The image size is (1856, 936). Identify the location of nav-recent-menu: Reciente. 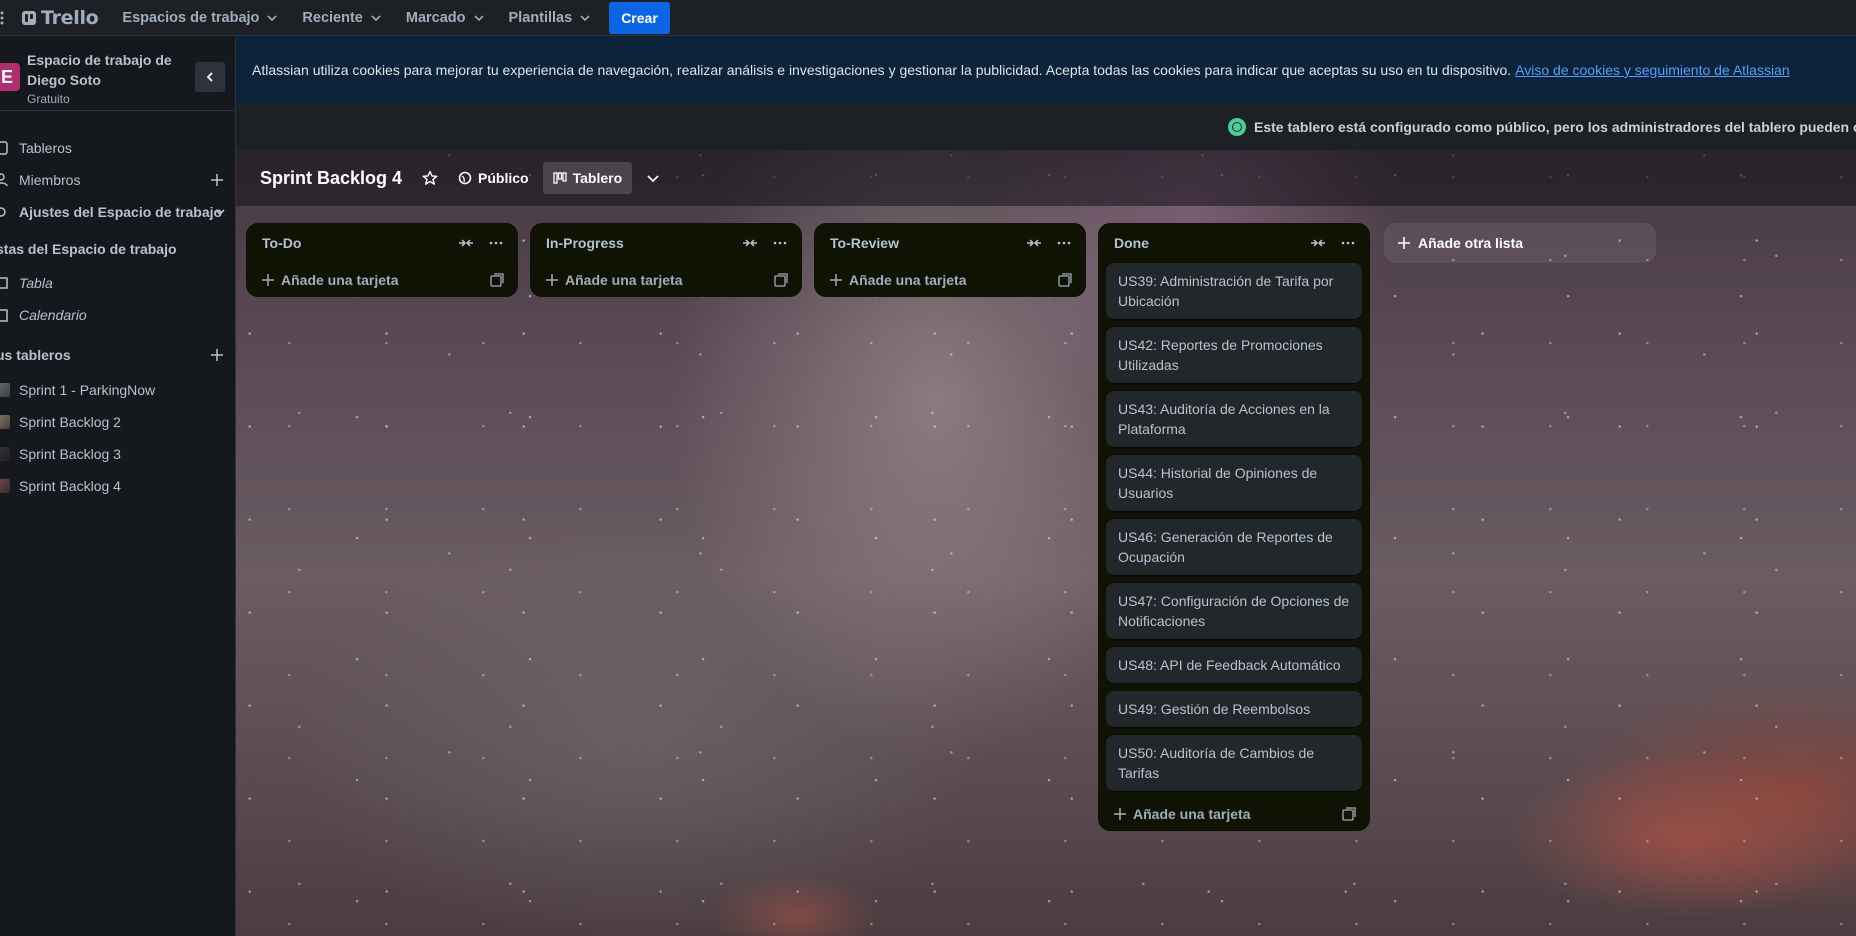
(341, 18).